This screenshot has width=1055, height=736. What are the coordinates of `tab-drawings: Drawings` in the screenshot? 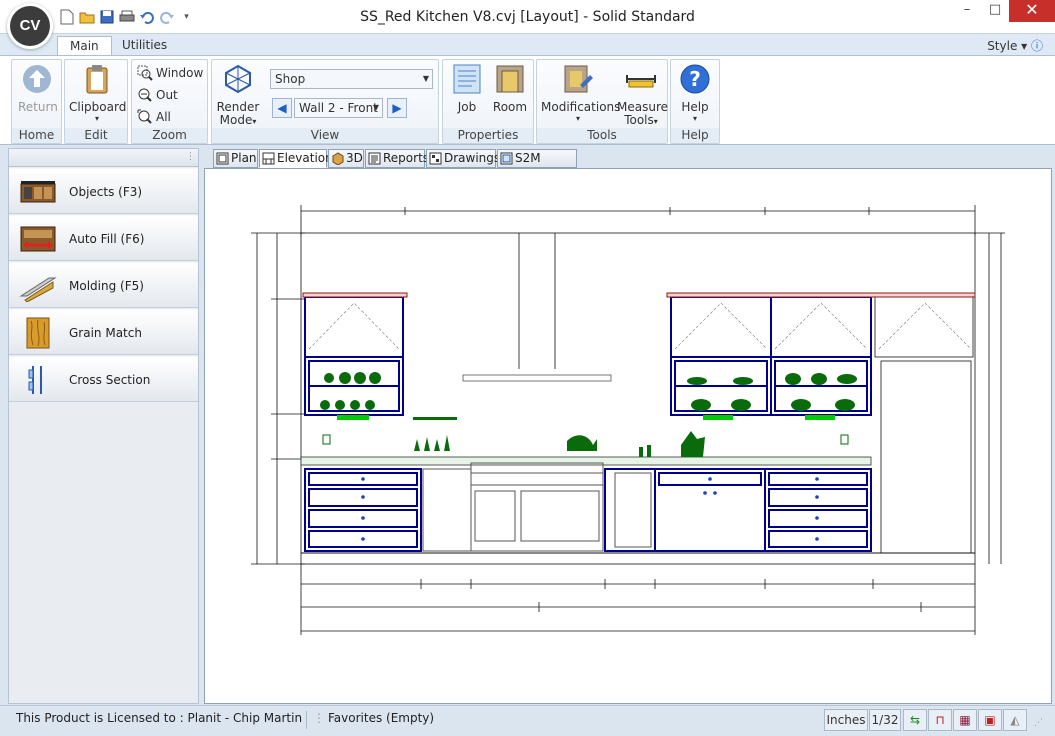 It's located at (463, 158).